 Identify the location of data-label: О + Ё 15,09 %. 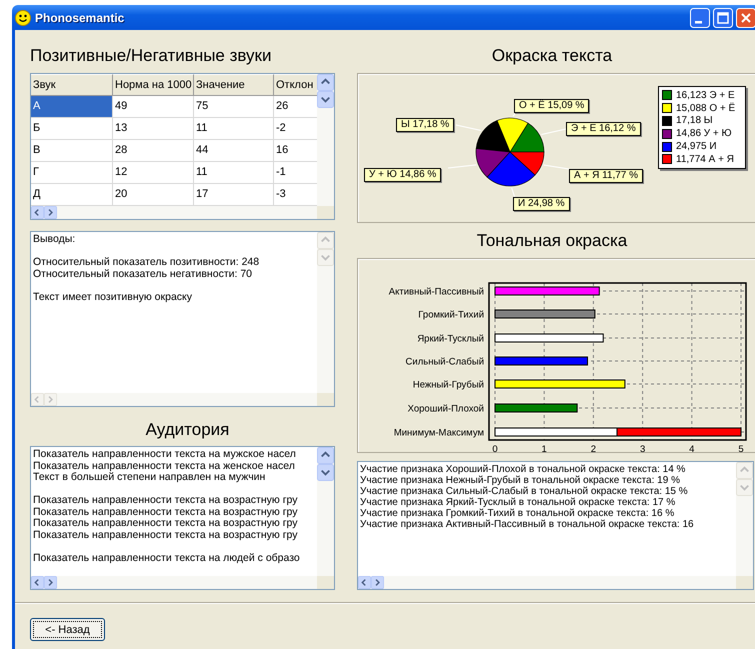
(552, 106).